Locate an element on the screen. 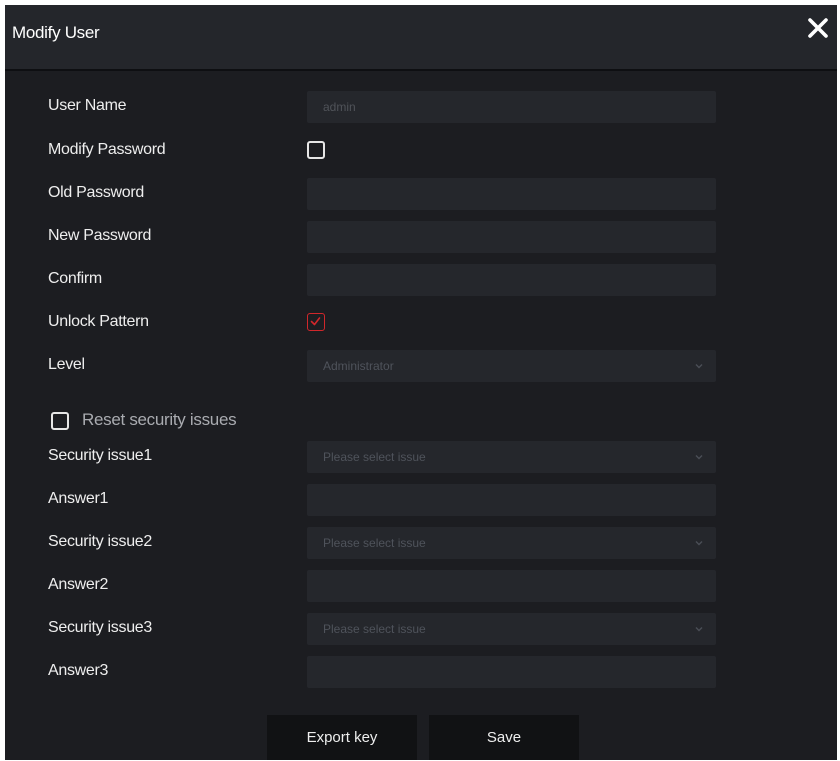 Image resolution: width=840 pixels, height=761 pixels. security-issue-2-select: Please select issue is located at coordinates (511, 543).